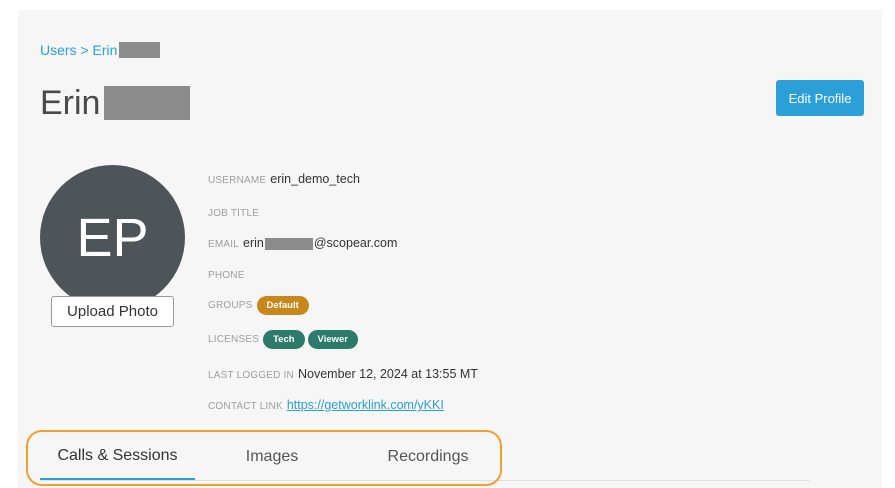 This screenshot has width=895, height=488. Describe the element at coordinates (315, 179) in the screenshot. I see `username-value: erin_demo_tech` at that location.